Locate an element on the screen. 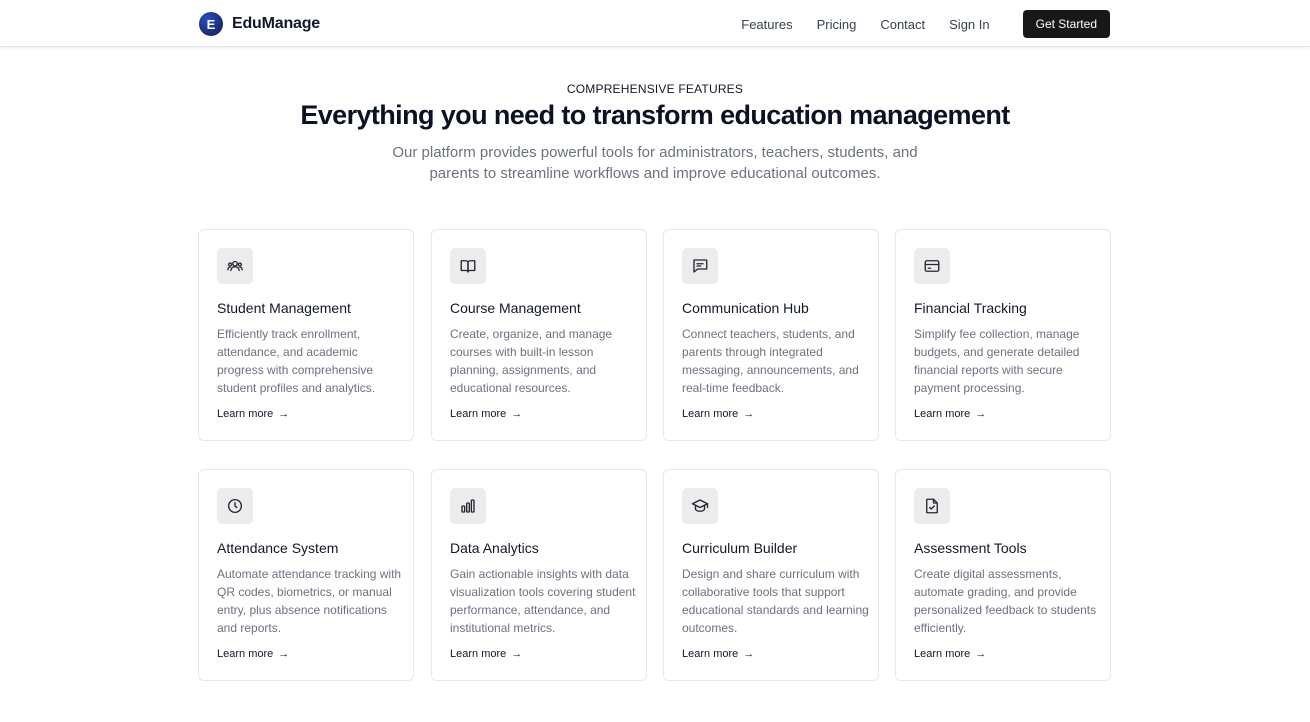  feature-title: Data Analytics is located at coordinates (494, 548).